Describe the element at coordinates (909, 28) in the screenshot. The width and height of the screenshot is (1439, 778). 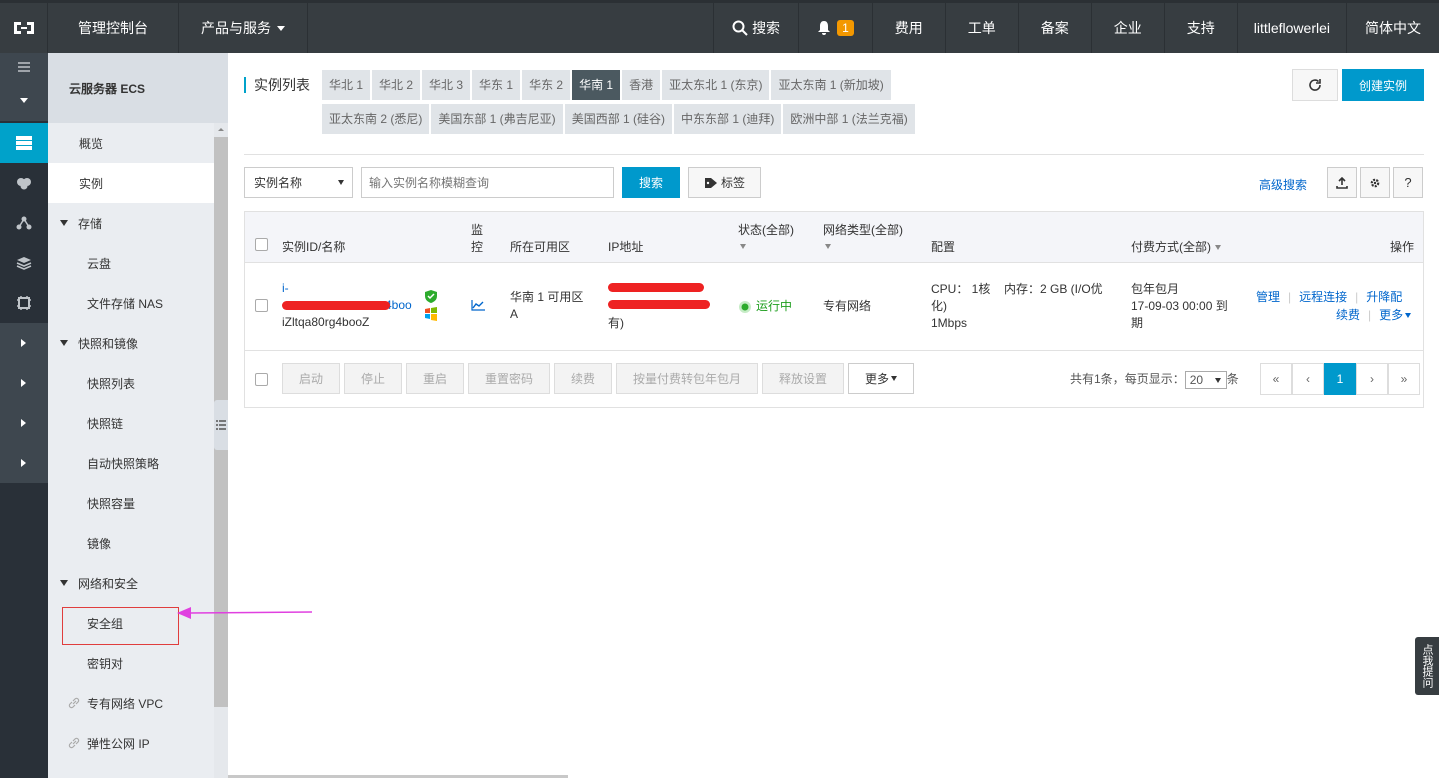
I see `fees-link: 费用` at that location.